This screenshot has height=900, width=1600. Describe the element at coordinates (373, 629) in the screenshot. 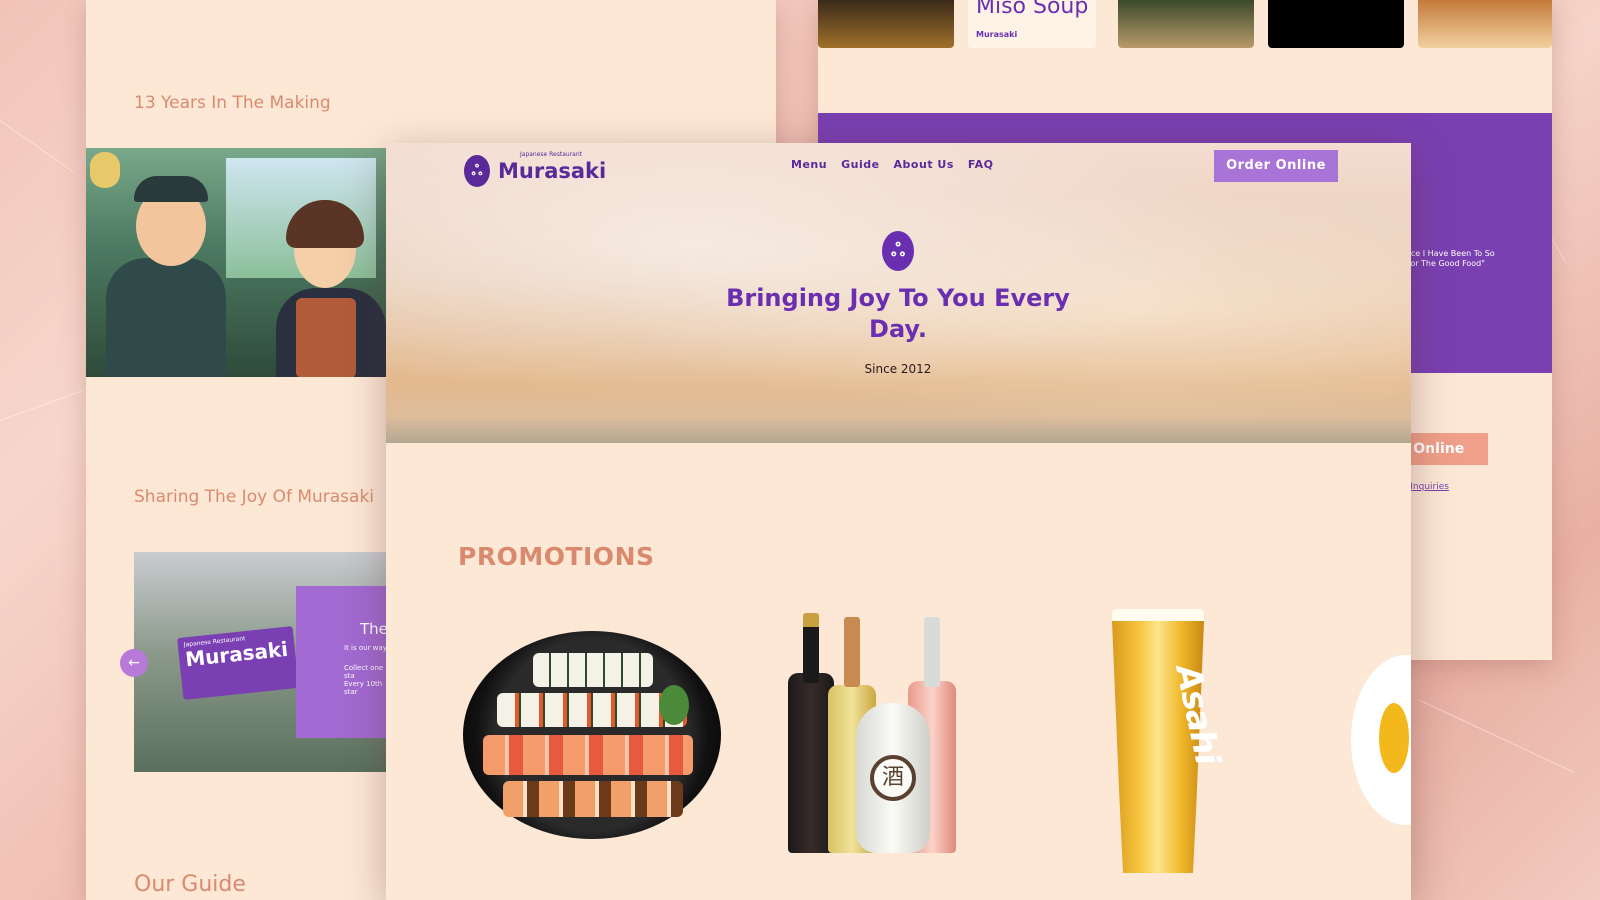

I see `promo-card-title: The` at that location.